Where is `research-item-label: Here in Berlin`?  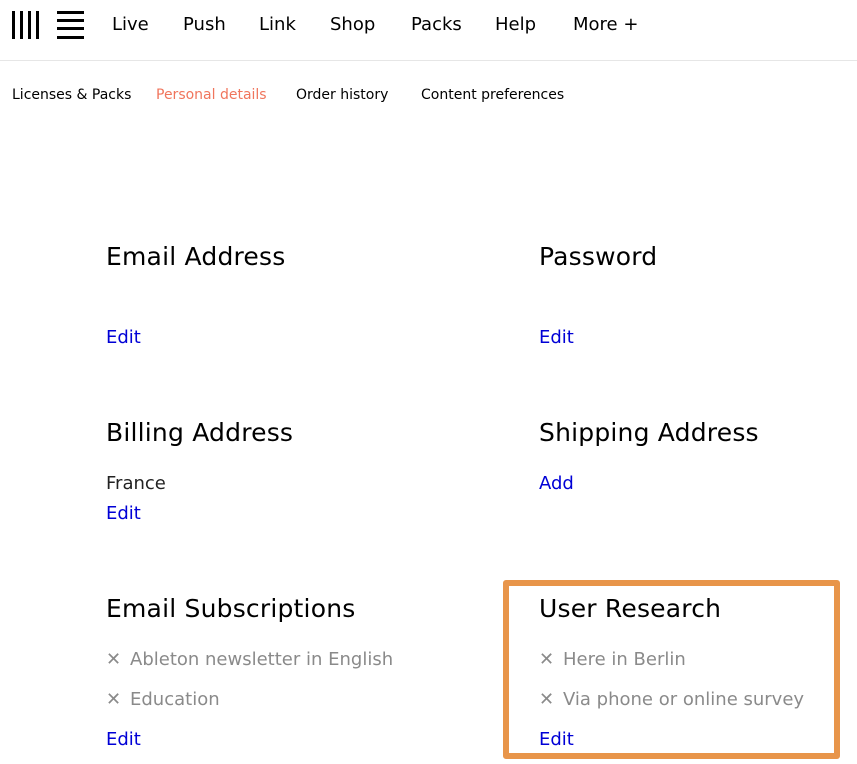 research-item-label: Here in Berlin is located at coordinates (624, 659).